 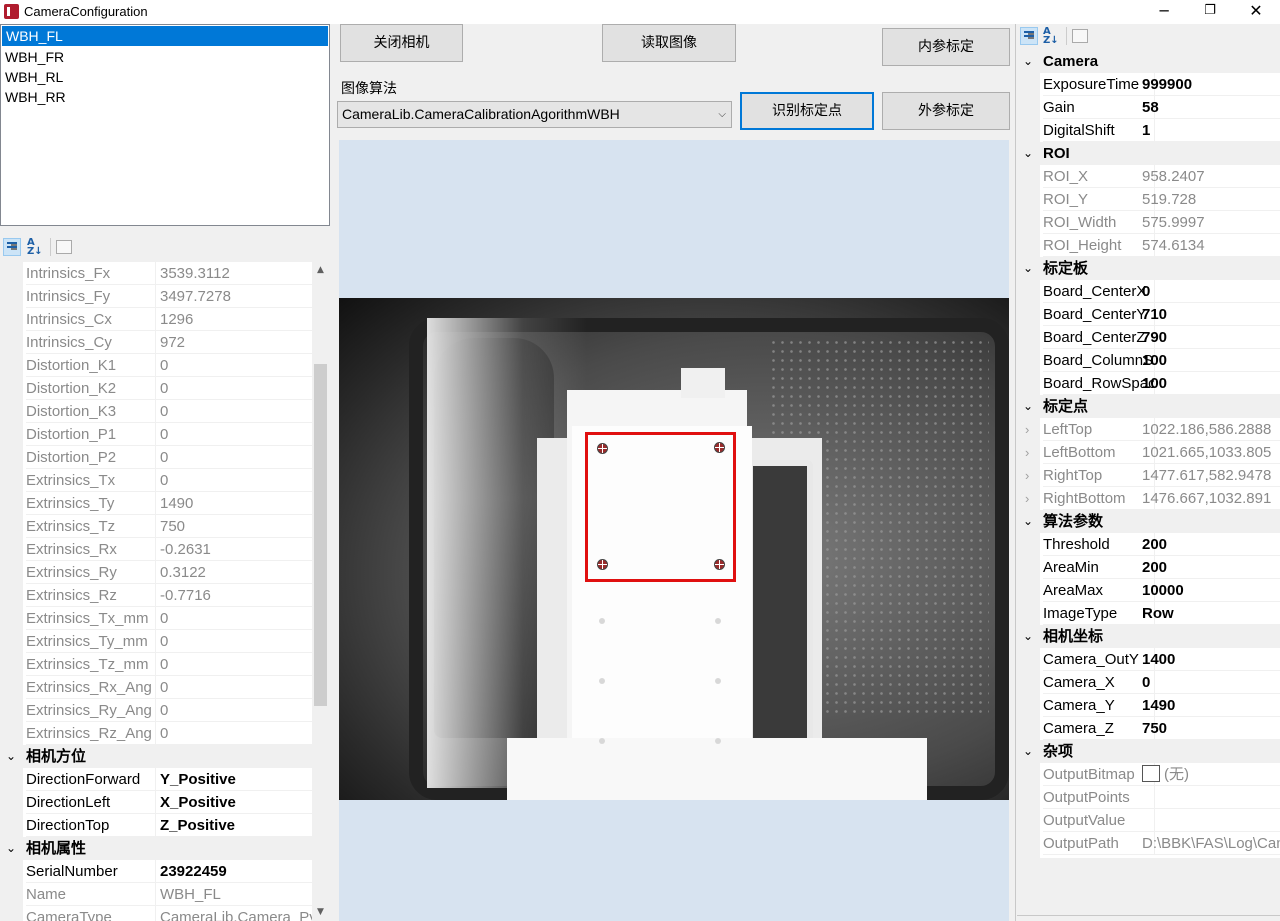 I want to click on property-value: -0.2631, so click(x=234, y=549).